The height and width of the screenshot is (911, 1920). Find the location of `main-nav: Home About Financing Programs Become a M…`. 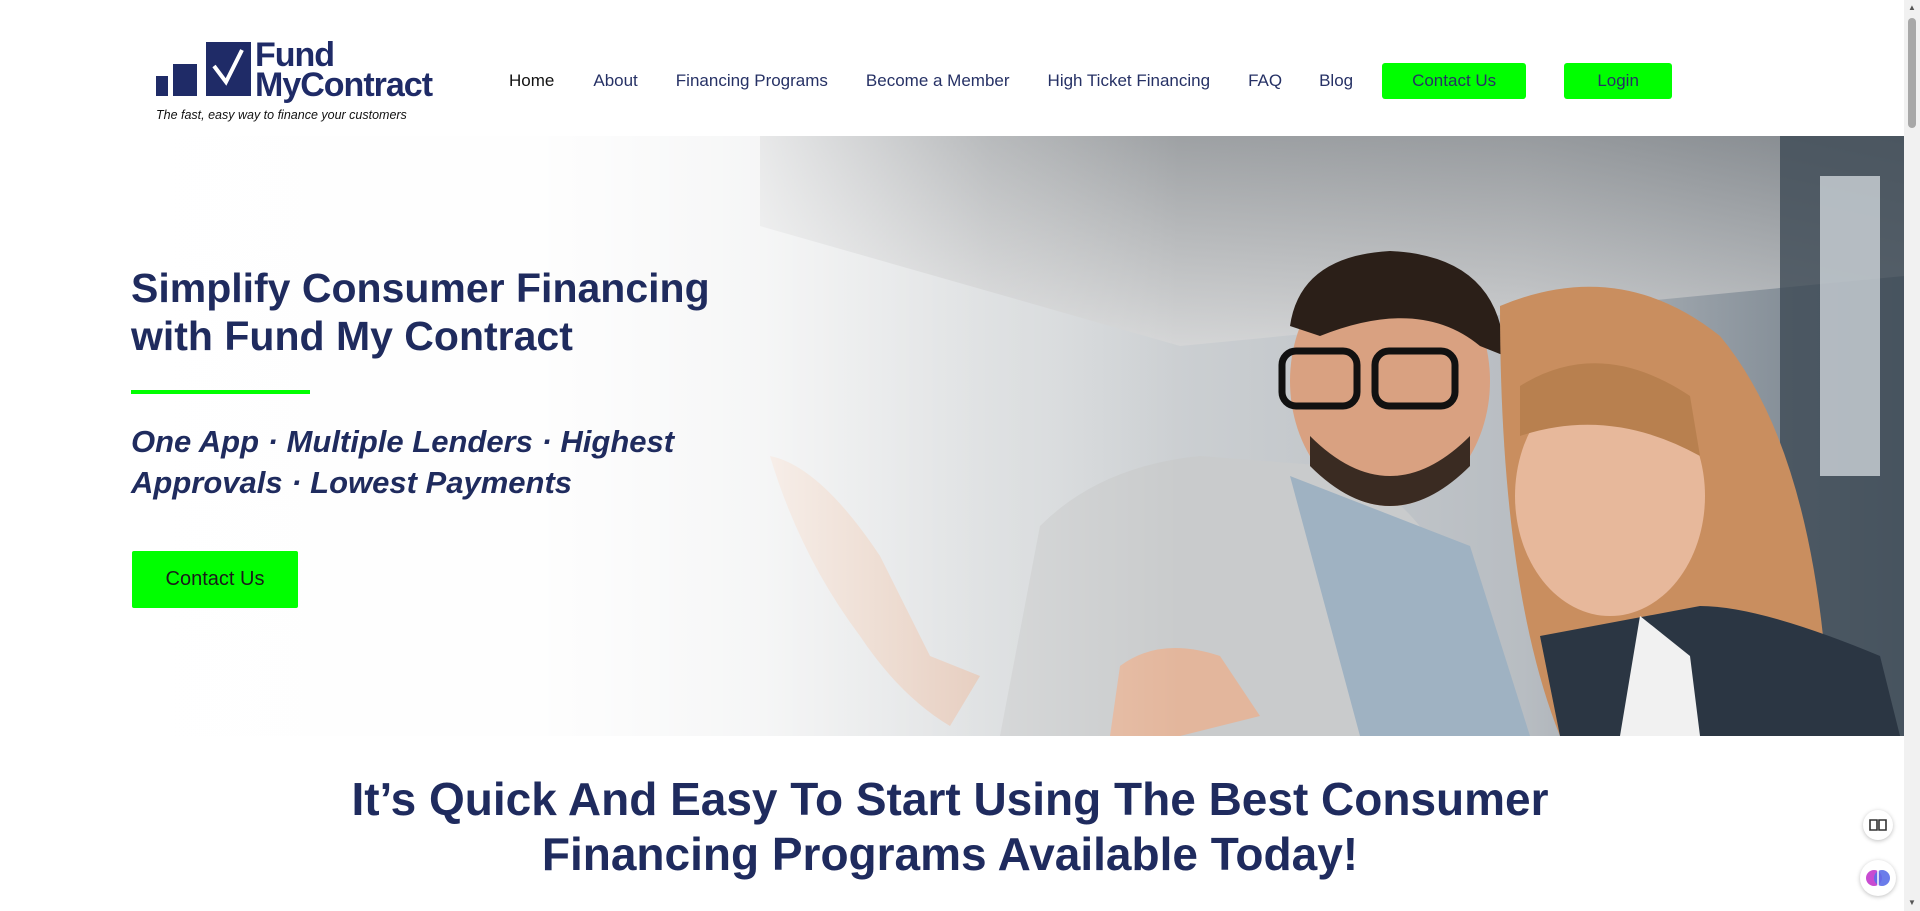

main-nav: Home About Financing Programs Become a M… is located at coordinates (1086, 81).